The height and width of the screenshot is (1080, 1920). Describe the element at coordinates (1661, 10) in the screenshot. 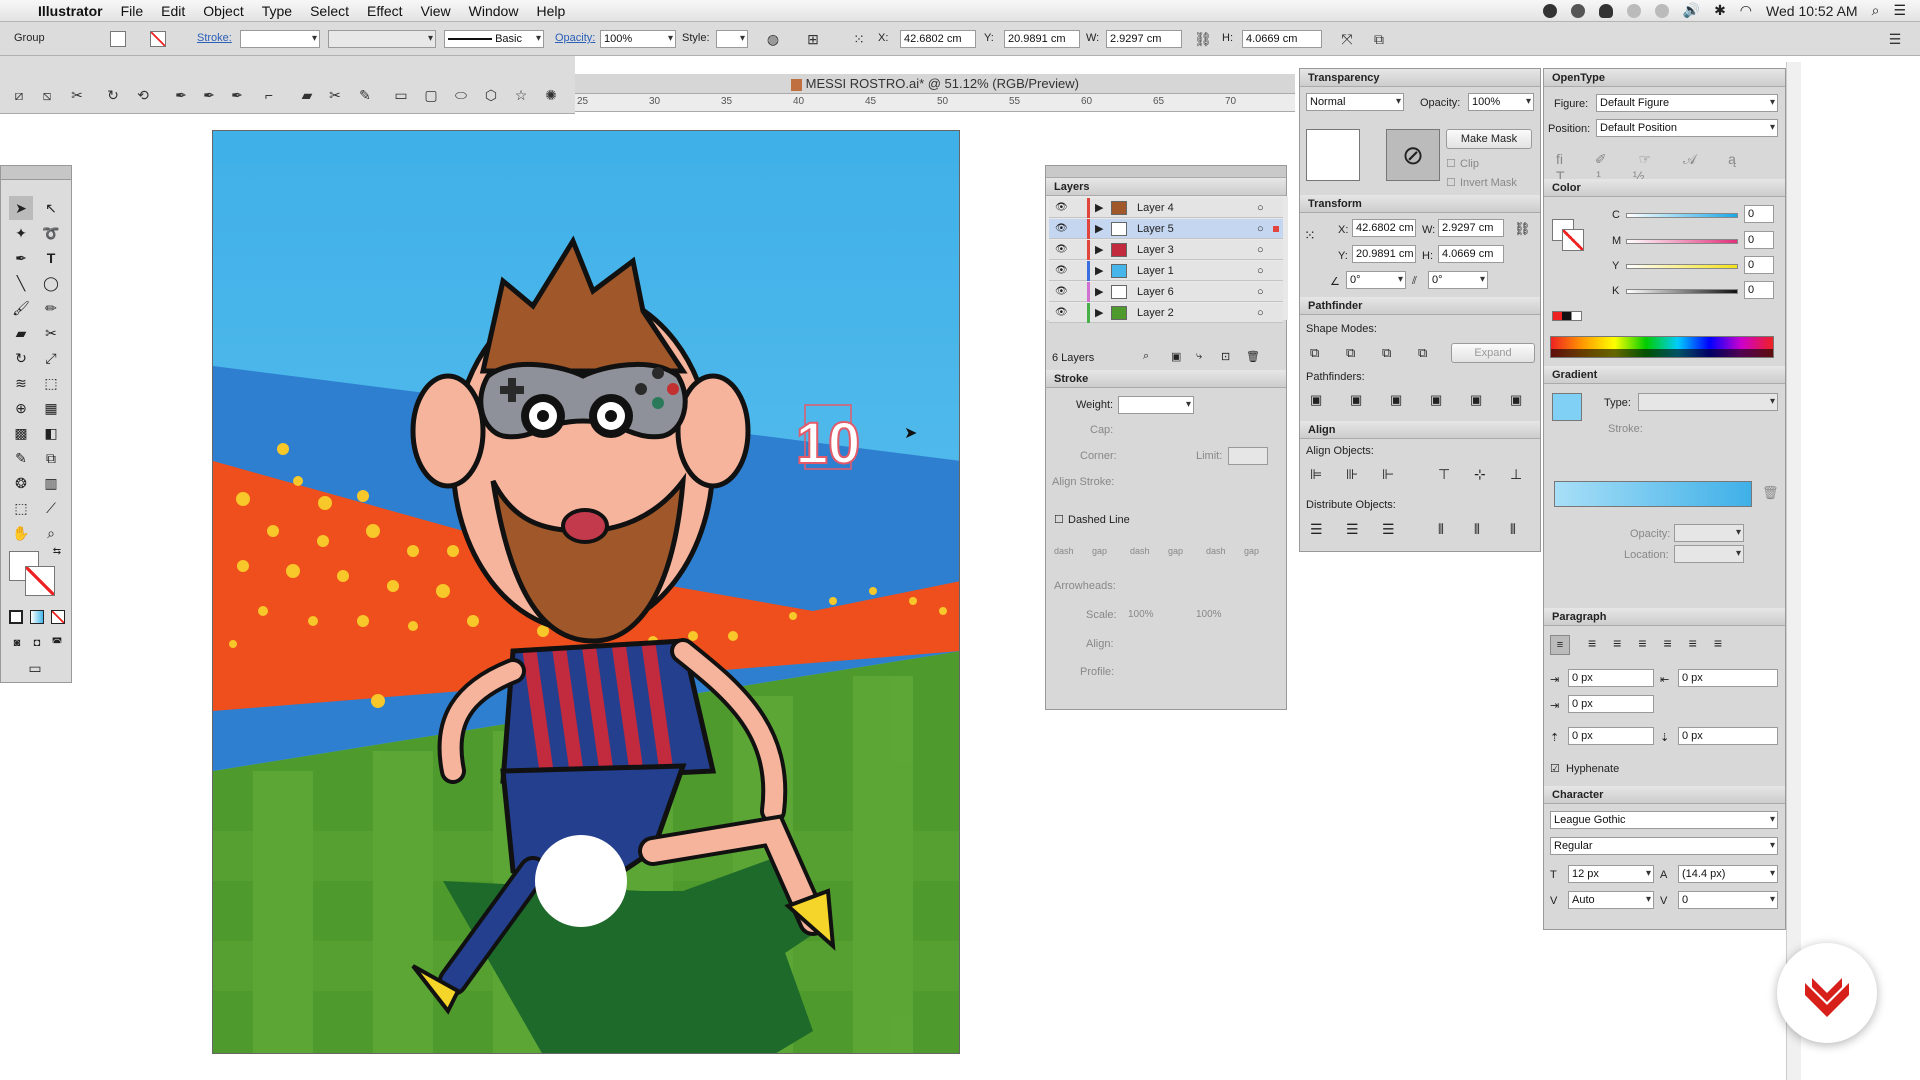

I see `time-machine-icon` at that location.